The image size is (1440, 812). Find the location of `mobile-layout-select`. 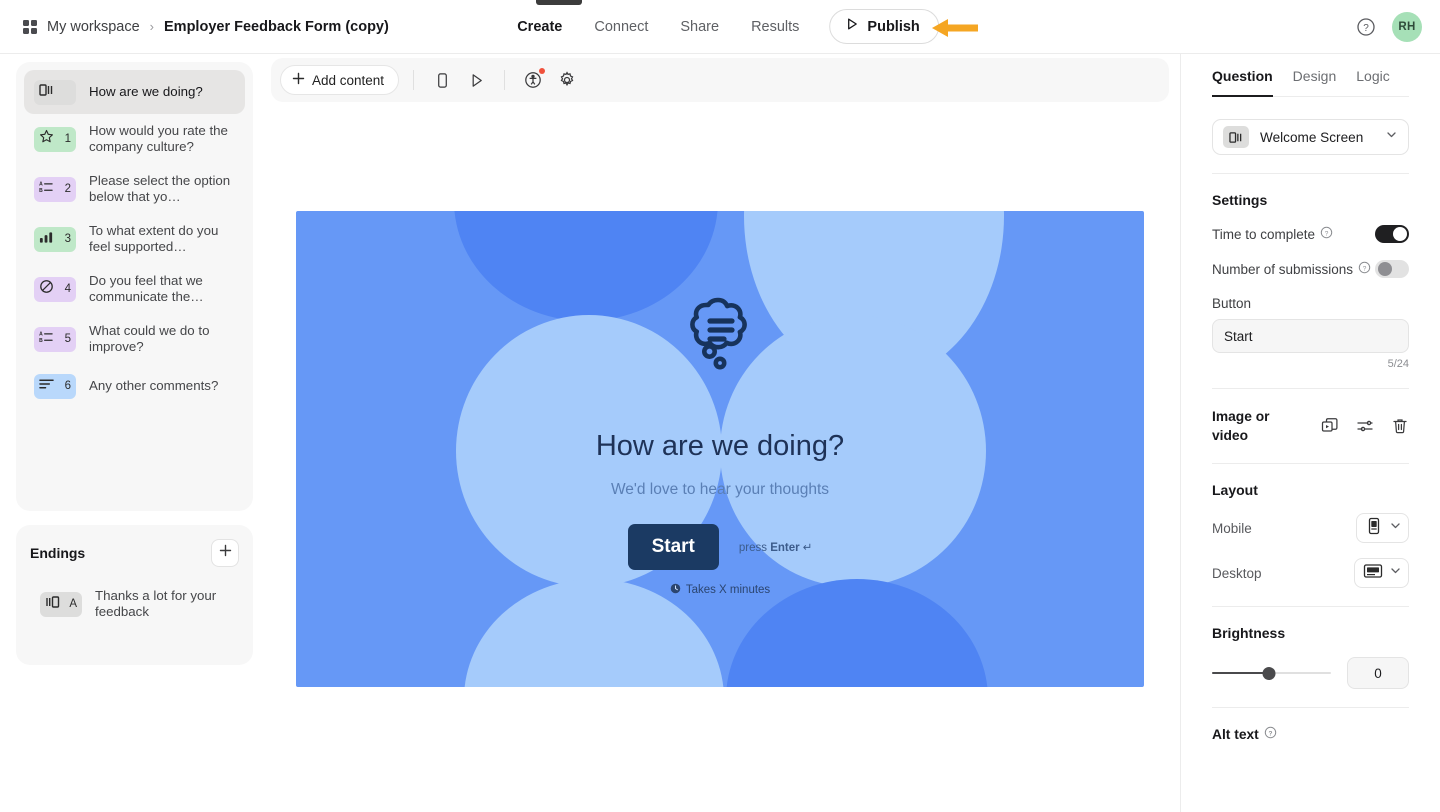

mobile-layout-select is located at coordinates (1382, 528).